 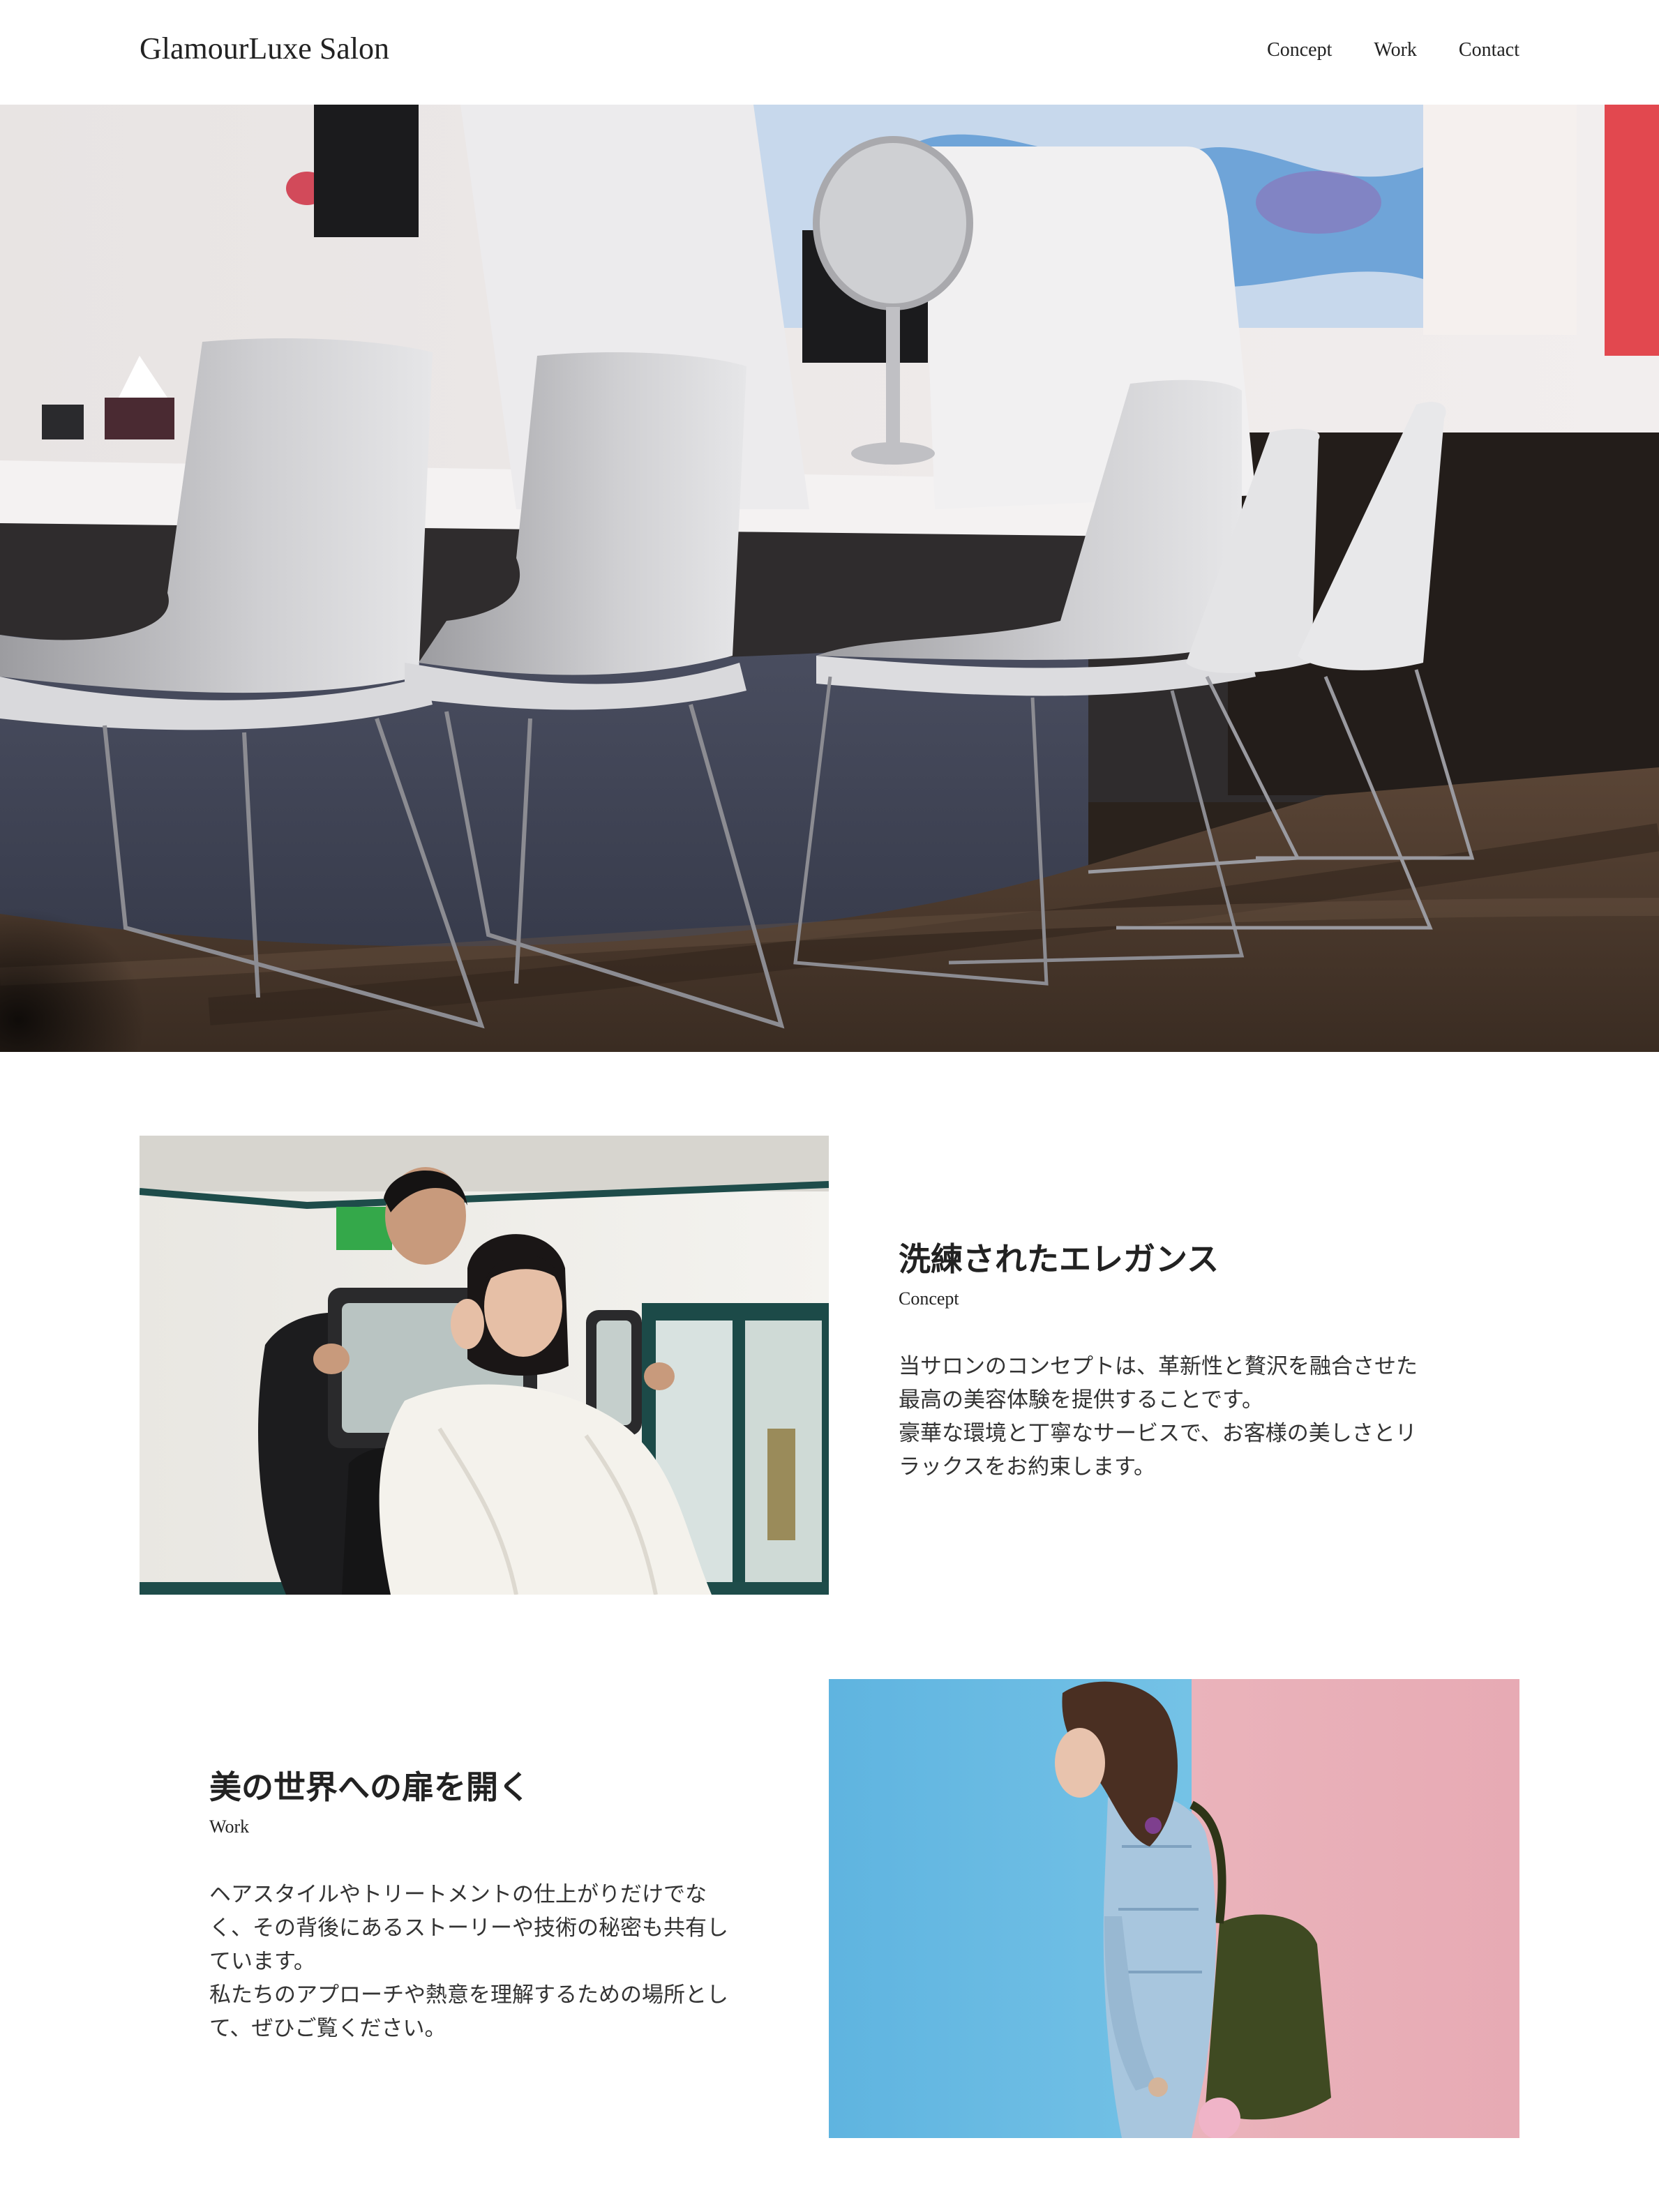 I want to click on work-body-line: ヘアスタイルやトリートメントの仕上がりだけでな, so click(x=458, y=1895).